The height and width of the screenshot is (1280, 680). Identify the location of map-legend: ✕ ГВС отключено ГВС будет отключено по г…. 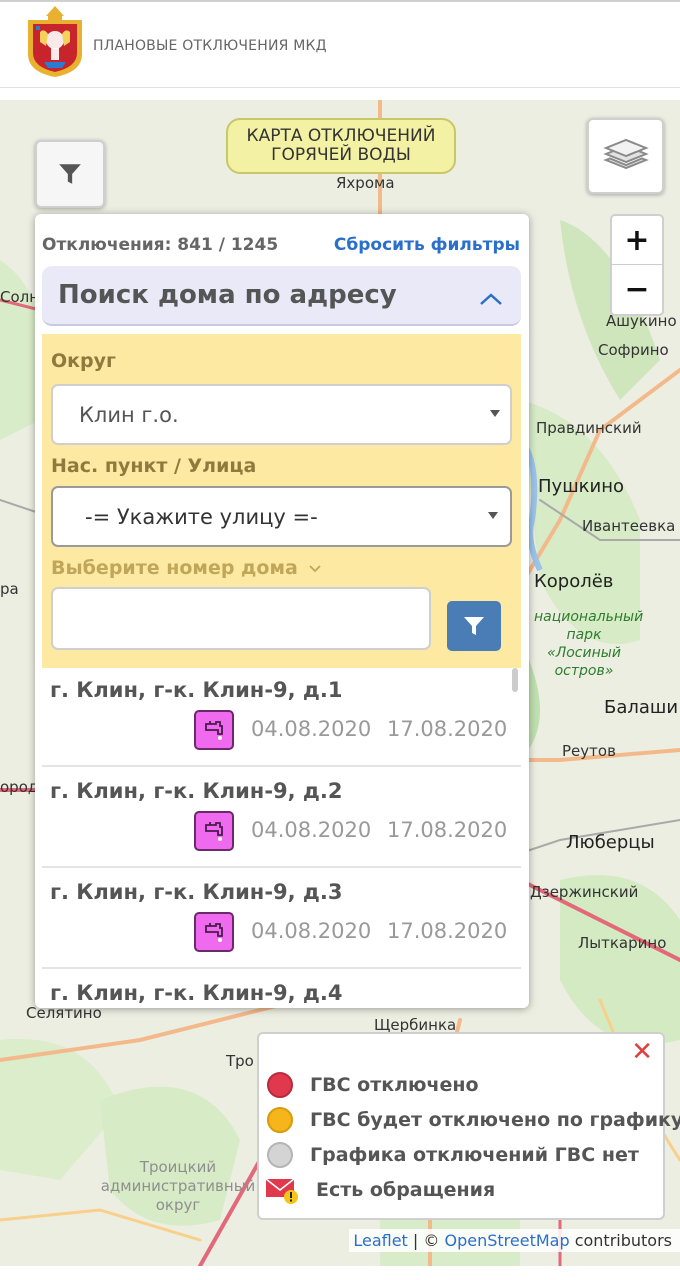
(468, 1126).